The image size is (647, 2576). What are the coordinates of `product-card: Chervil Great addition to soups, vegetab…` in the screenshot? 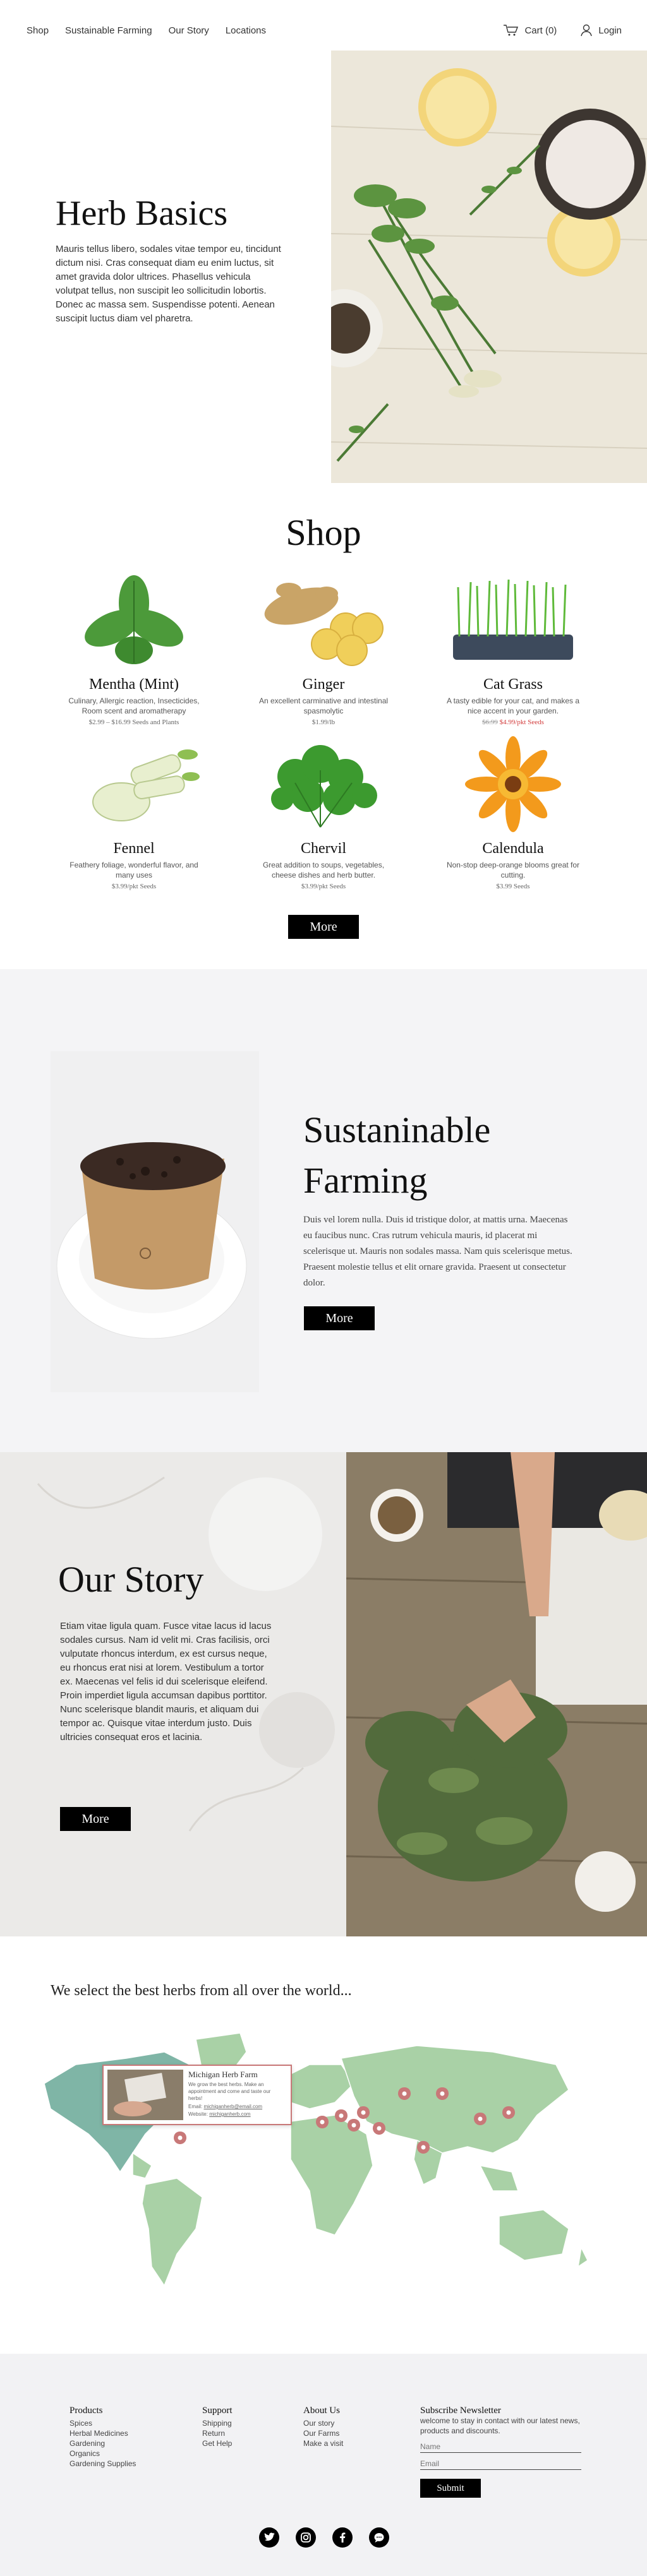 It's located at (323, 811).